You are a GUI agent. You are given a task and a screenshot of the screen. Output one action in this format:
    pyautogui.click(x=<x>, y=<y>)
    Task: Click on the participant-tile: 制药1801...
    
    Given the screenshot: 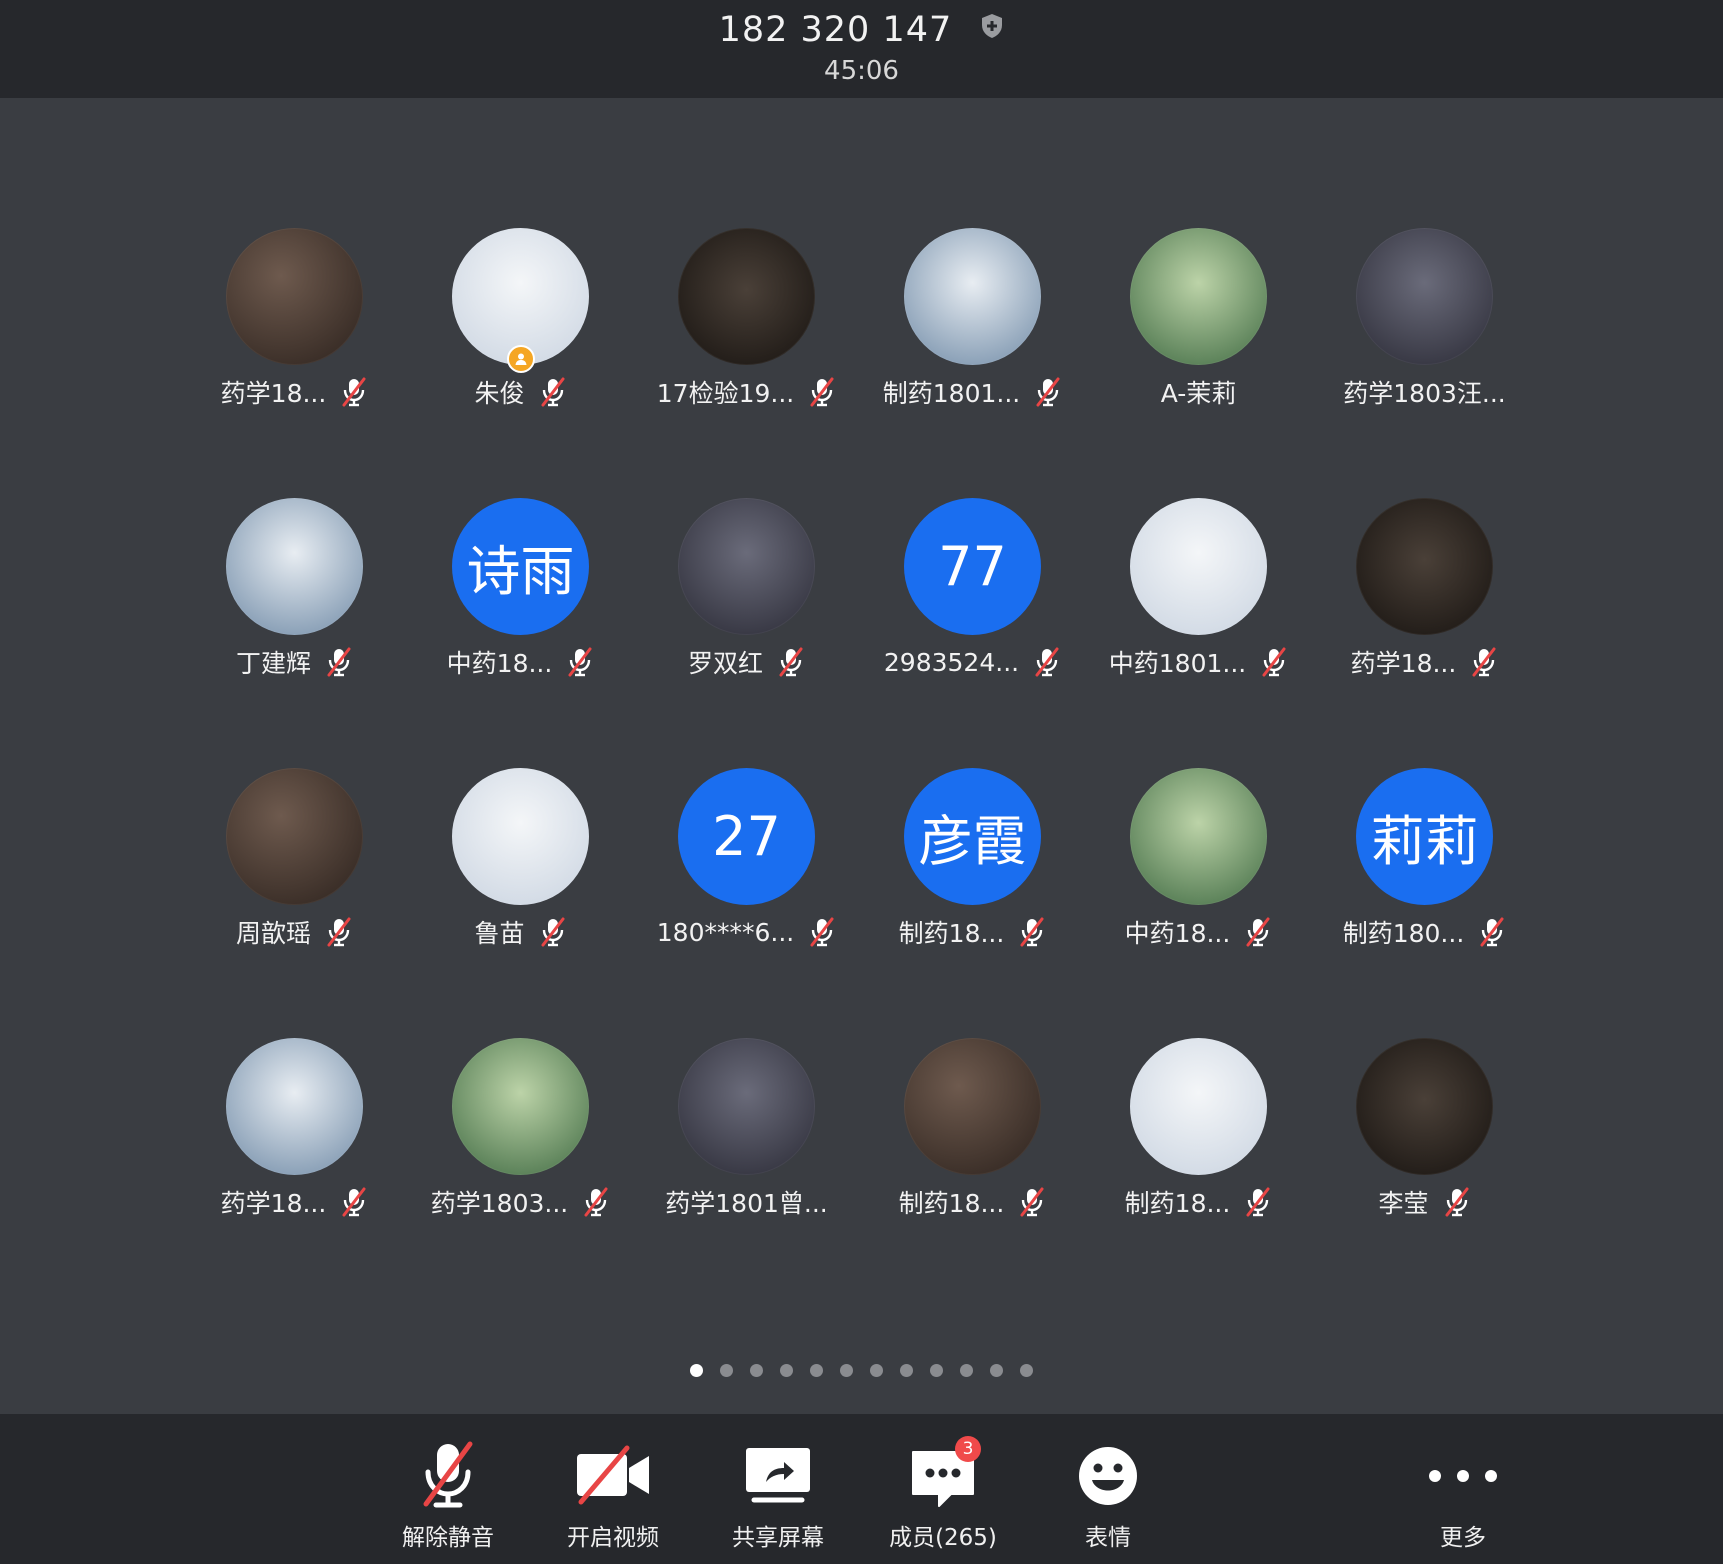 What is the action you would take?
    pyautogui.click(x=972, y=328)
    